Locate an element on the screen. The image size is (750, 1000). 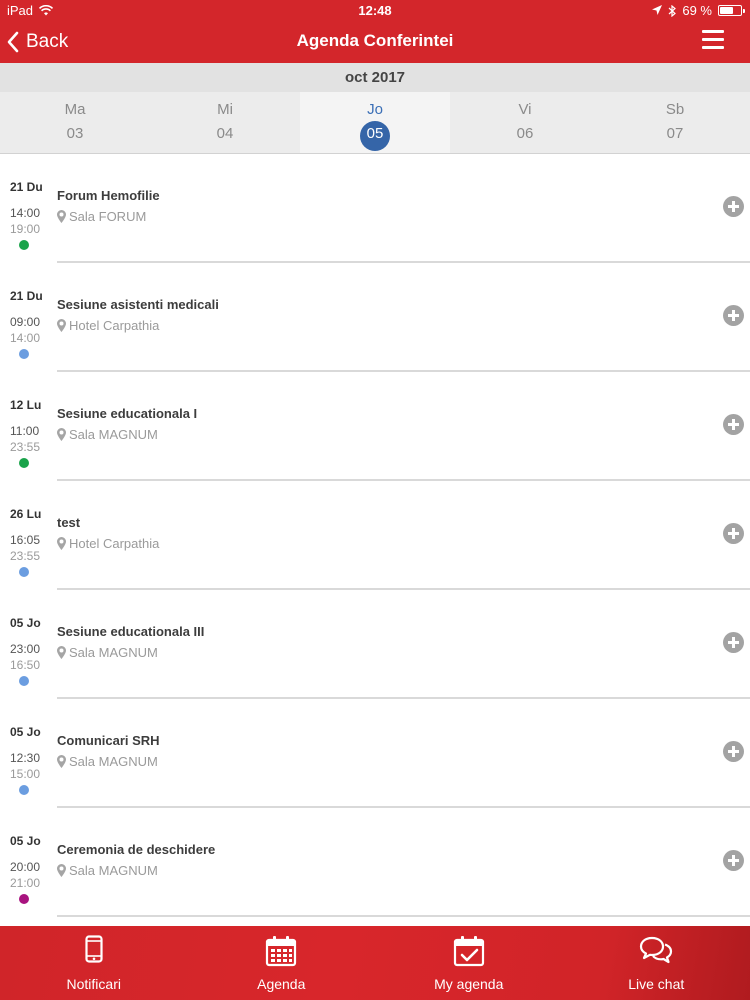
status-time: 12:48 is located at coordinates (375, 10).